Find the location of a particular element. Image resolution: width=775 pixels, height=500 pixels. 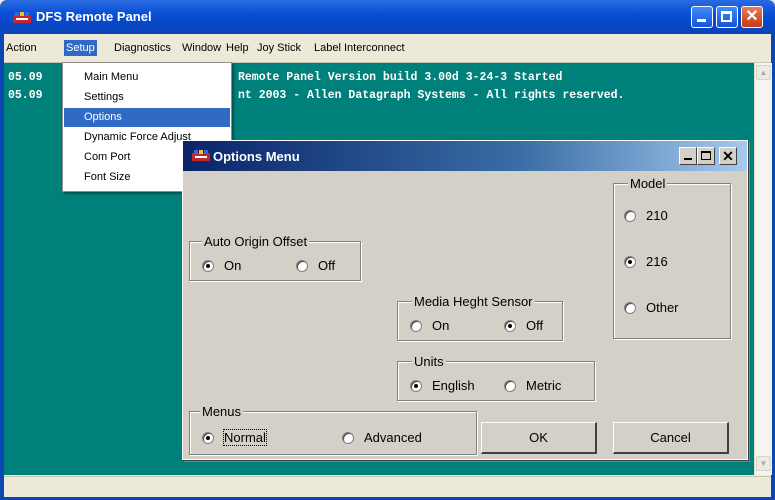

radio-label: 216 is located at coordinates (657, 261).